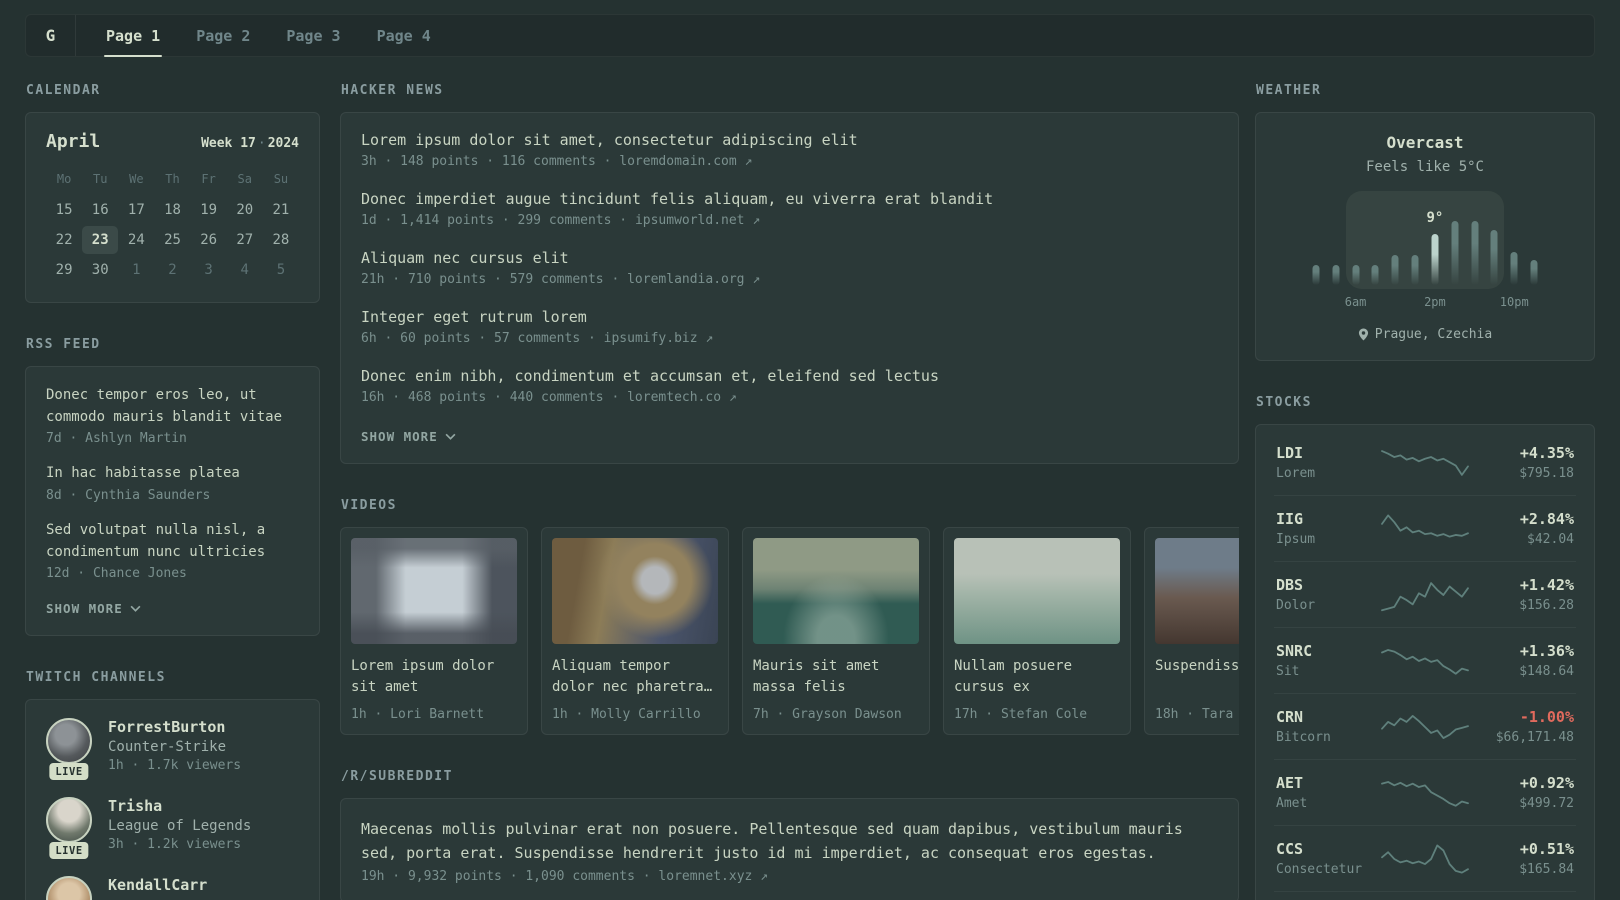  What do you see at coordinates (697, 220) in the screenshot?
I see `hn-story-domain-link: ipsumworld.net ↗` at bounding box center [697, 220].